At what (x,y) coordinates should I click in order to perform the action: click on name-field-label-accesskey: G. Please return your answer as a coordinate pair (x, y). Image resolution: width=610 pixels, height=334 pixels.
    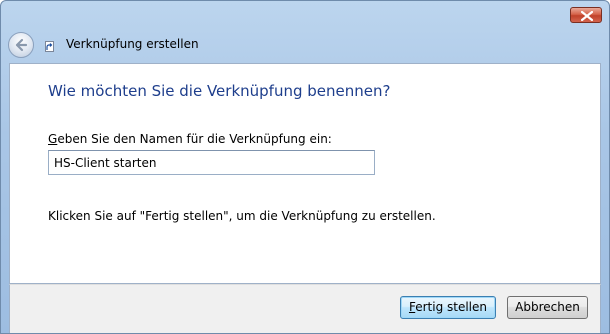
    Looking at the image, I should click on (53, 139).